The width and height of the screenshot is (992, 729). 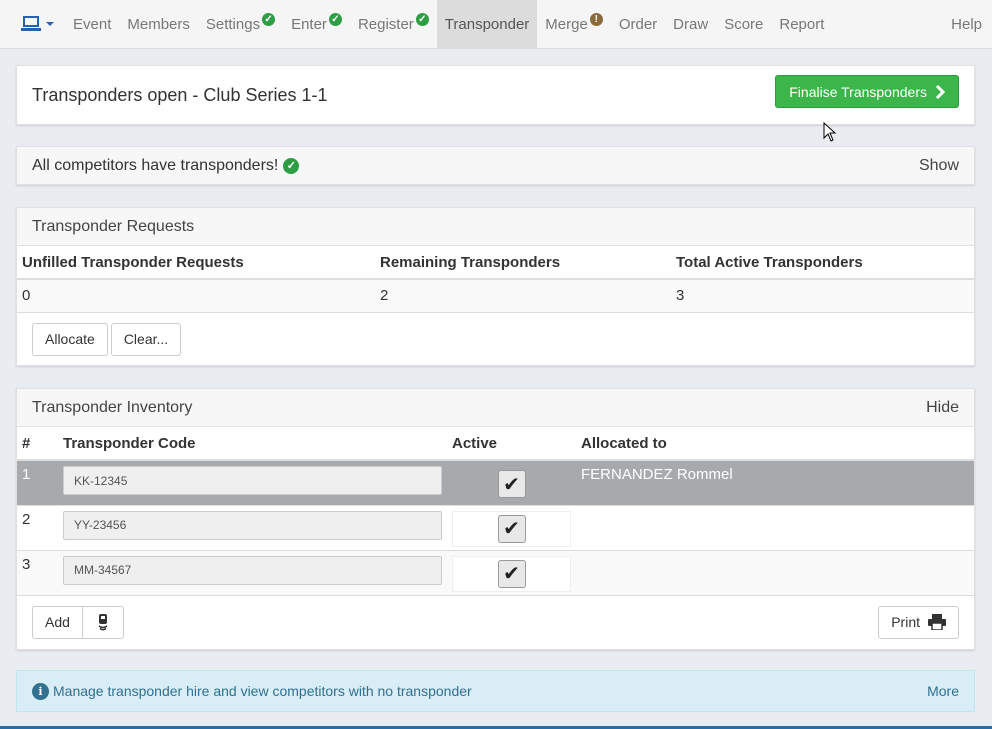 I want to click on table-row: 2 ✔, so click(x=495, y=528).